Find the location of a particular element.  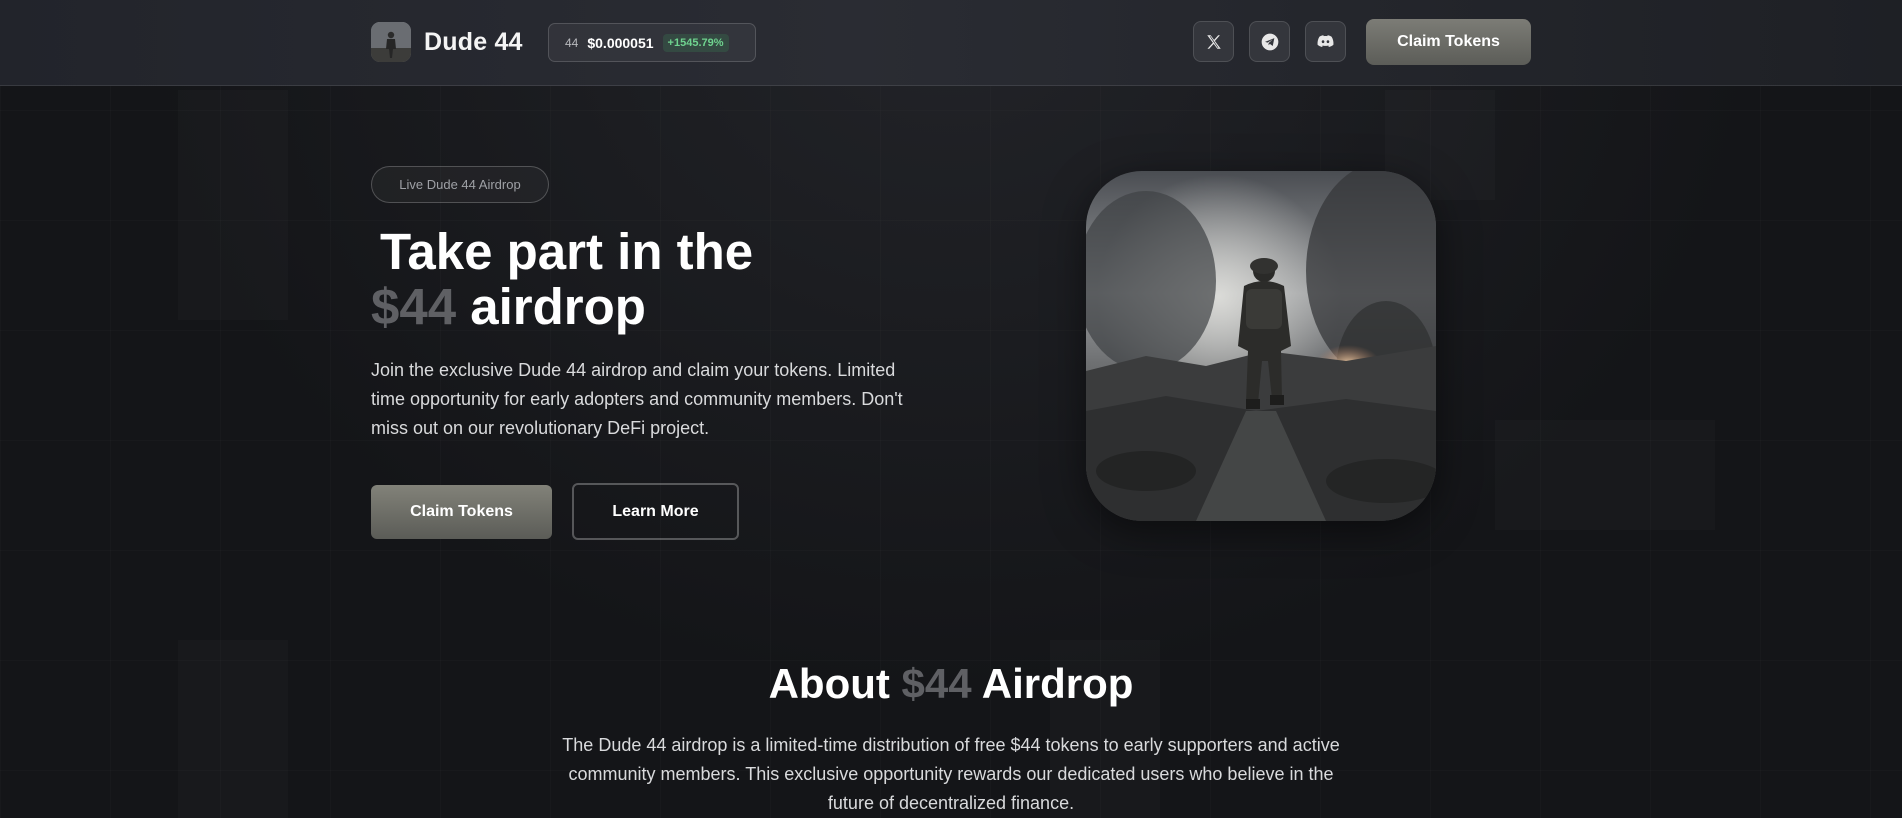

hero-title-highlight: $44 is located at coordinates (414, 306).